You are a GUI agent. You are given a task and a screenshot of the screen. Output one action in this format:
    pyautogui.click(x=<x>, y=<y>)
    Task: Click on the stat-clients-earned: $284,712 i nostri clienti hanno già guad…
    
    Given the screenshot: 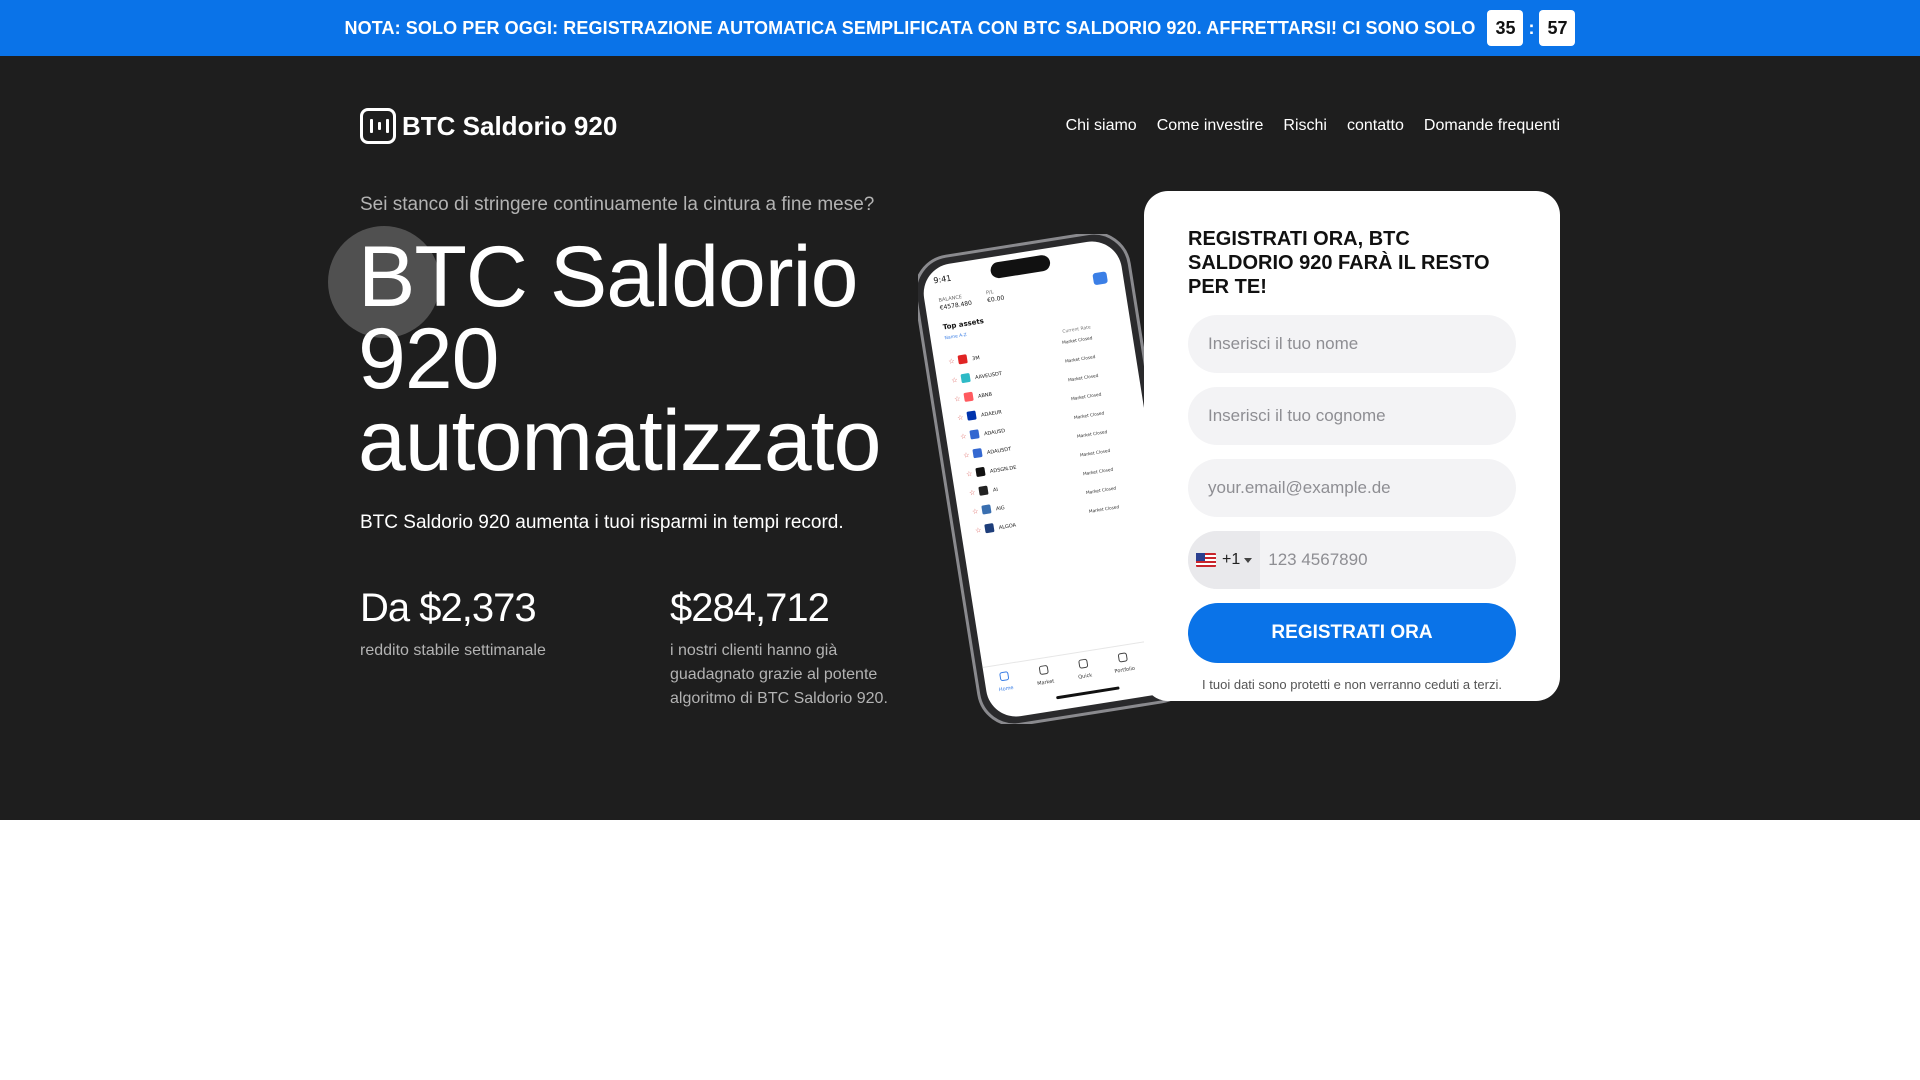 What is the action you would take?
    pyautogui.click(x=790, y=648)
    